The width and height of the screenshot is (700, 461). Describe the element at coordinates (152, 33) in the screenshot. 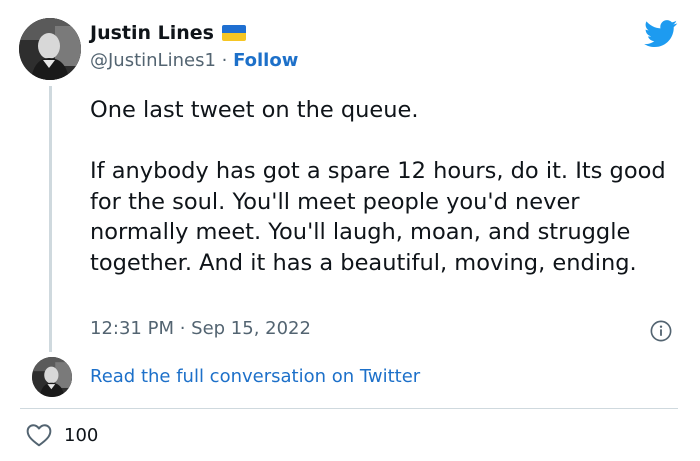

I see `author-display-name: Justin Lines` at that location.